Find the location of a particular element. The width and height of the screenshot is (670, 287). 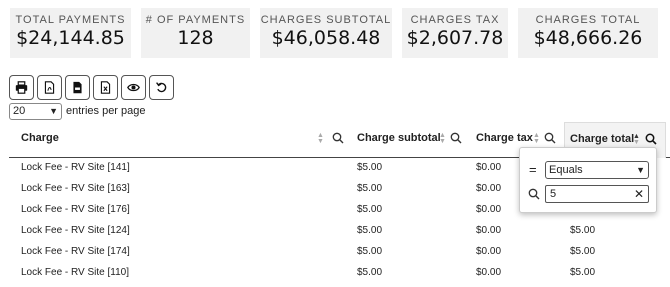

card-value: $46,058.48 is located at coordinates (326, 38).